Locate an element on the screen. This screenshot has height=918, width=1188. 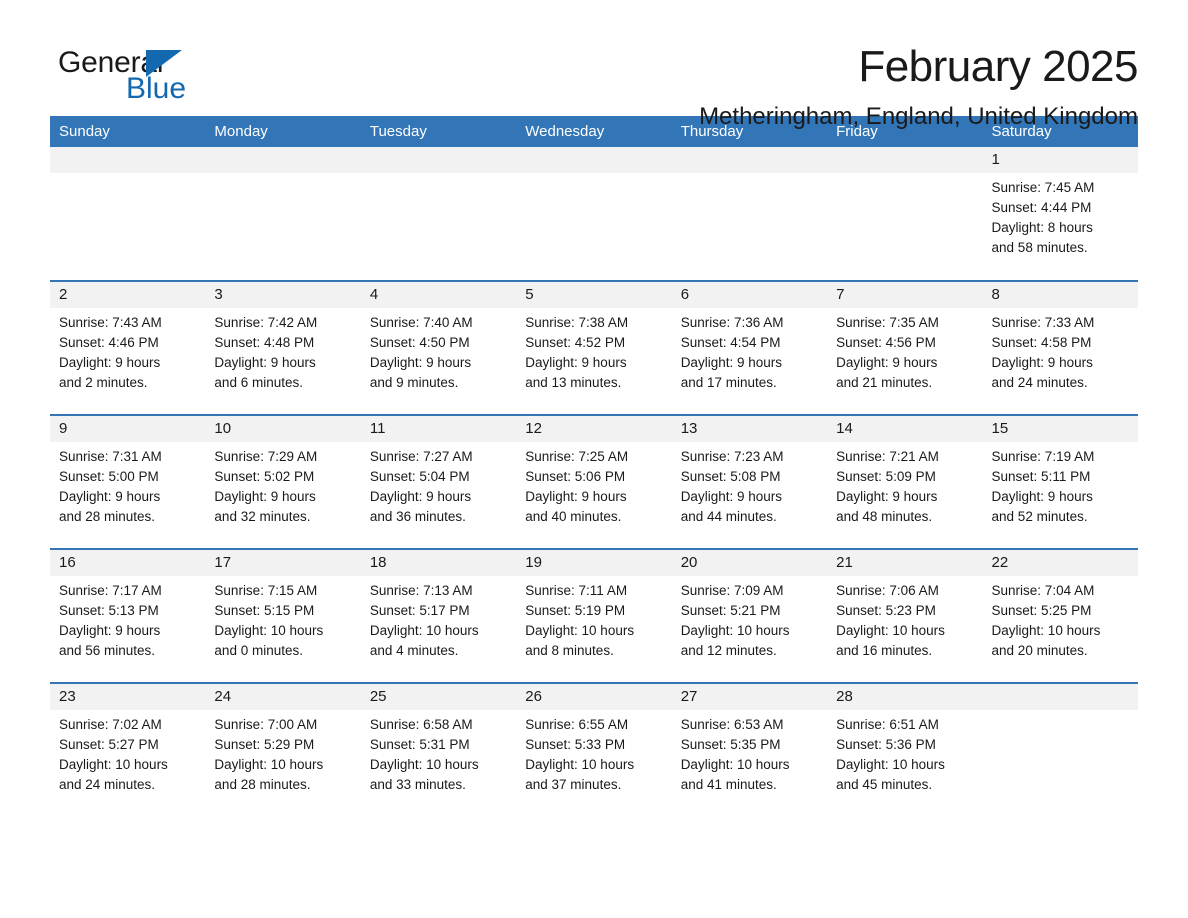
day-number: 3 is located at coordinates (283, 295).